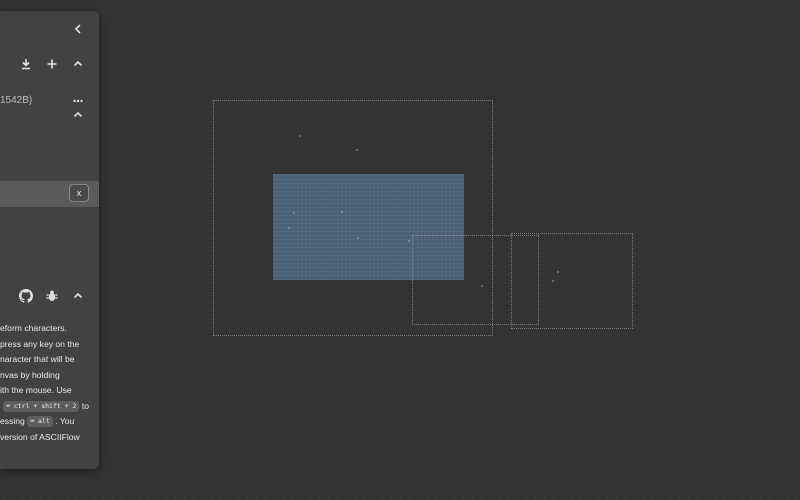 Image resolution: width=800 pixels, height=500 pixels. What do you see at coordinates (41, 406) in the screenshot?
I see `shortcut-key: ⌨ ctrl + shift + 2` at bounding box center [41, 406].